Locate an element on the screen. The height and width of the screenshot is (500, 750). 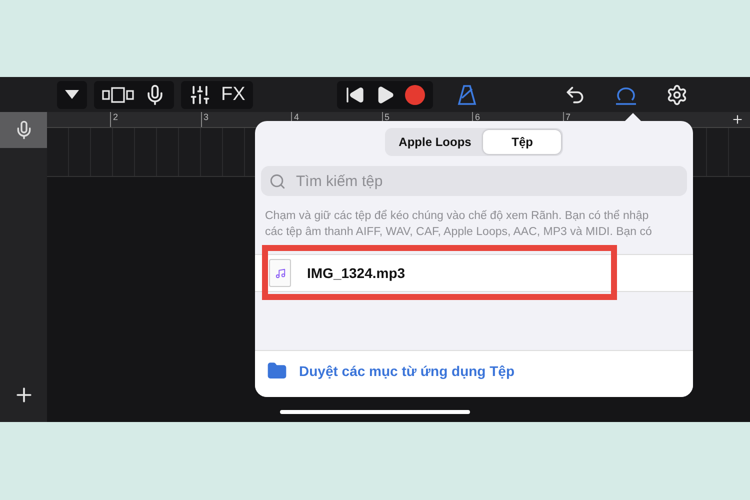
description-text: Chạm và giữ các tệp để kéo chúng vào chế độ xem Rãnh. Bạn có thể nhập các tệp âm thanh AIFF, WAV, CAF, Apple Loops, AAC, MP3 và MIDI. Bạn có is located at coordinates (459, 224).